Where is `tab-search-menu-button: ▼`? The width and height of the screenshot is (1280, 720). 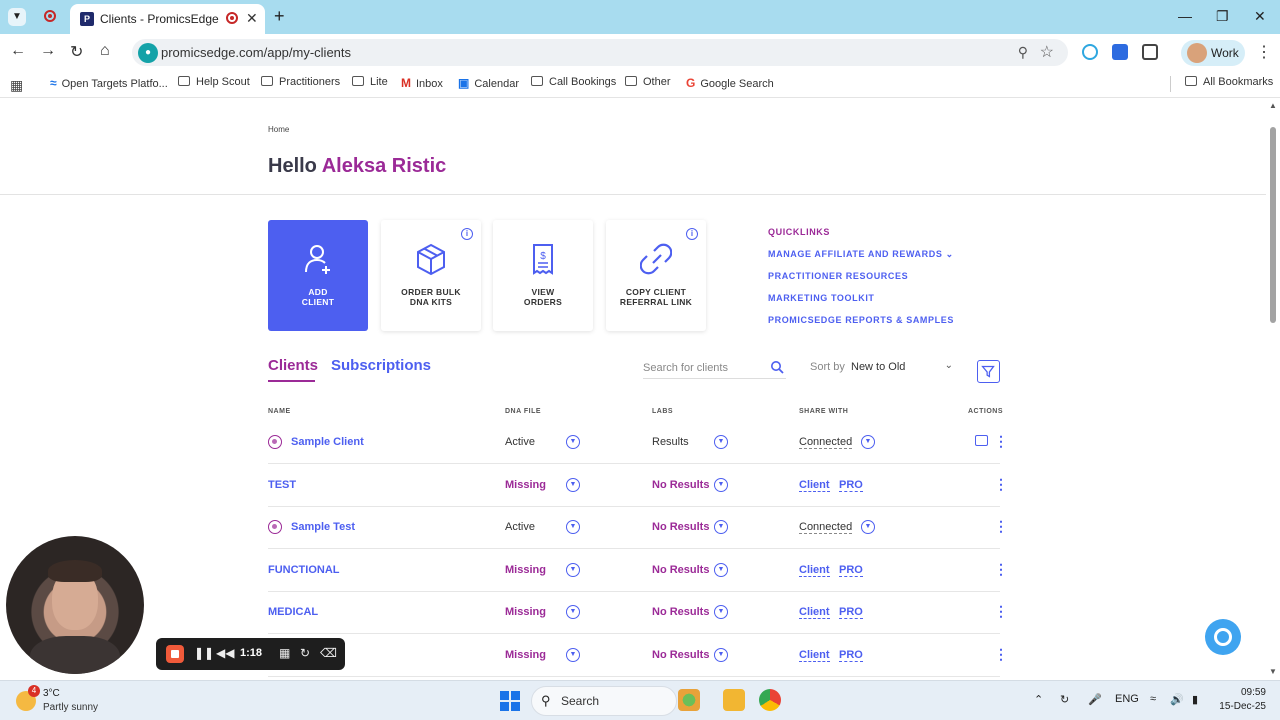
tab-search-menu-button: ▼ is located at coordinates (17, 17).